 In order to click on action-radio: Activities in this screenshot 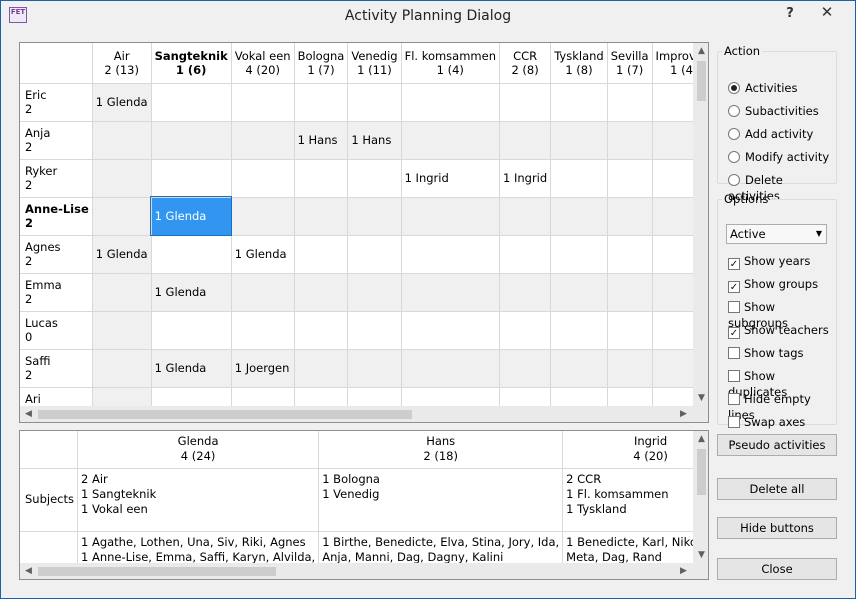, I will do `click(762, 88)`.